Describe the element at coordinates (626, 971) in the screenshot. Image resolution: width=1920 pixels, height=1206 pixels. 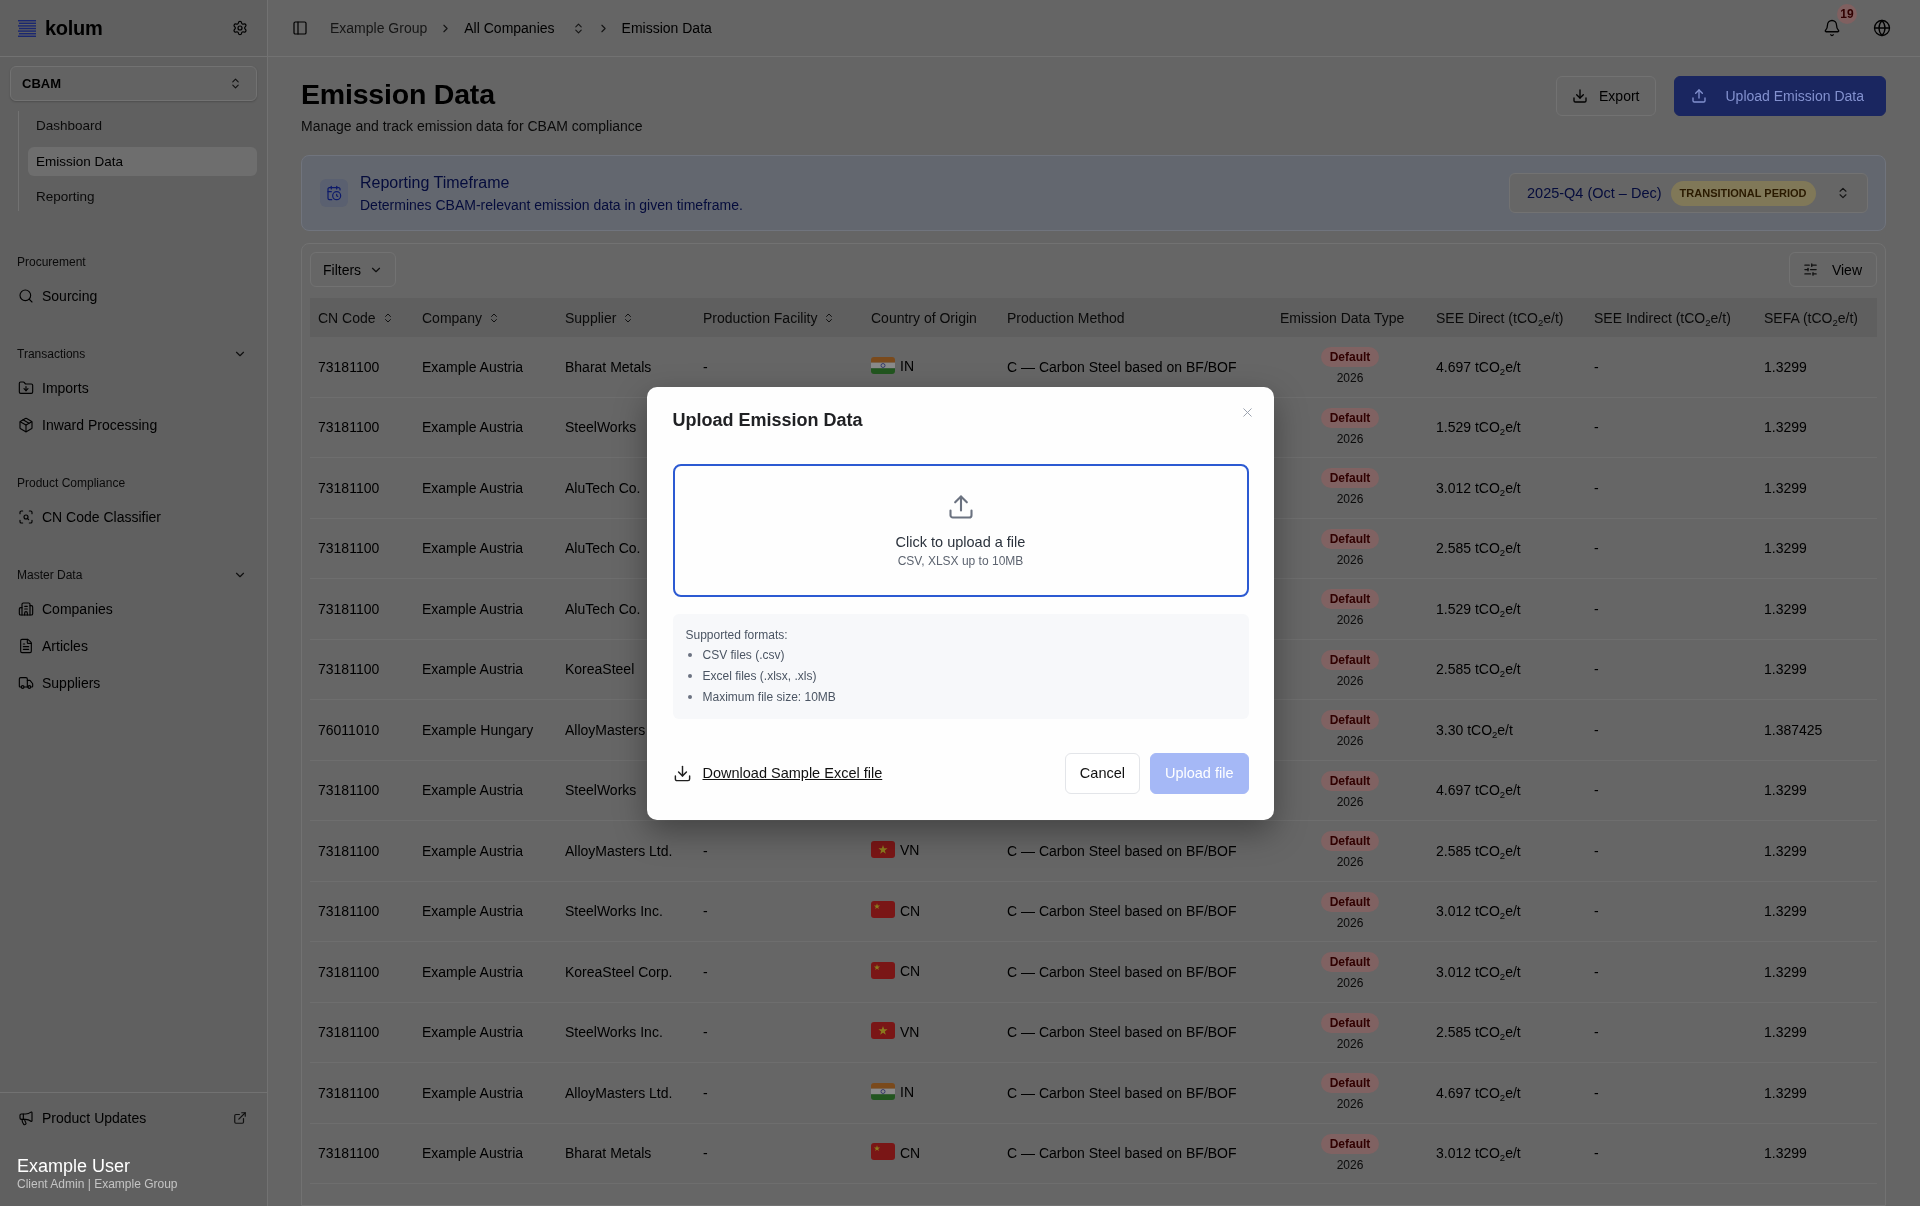
I see `table-cell: KoreaSteel Corp.` at that location.